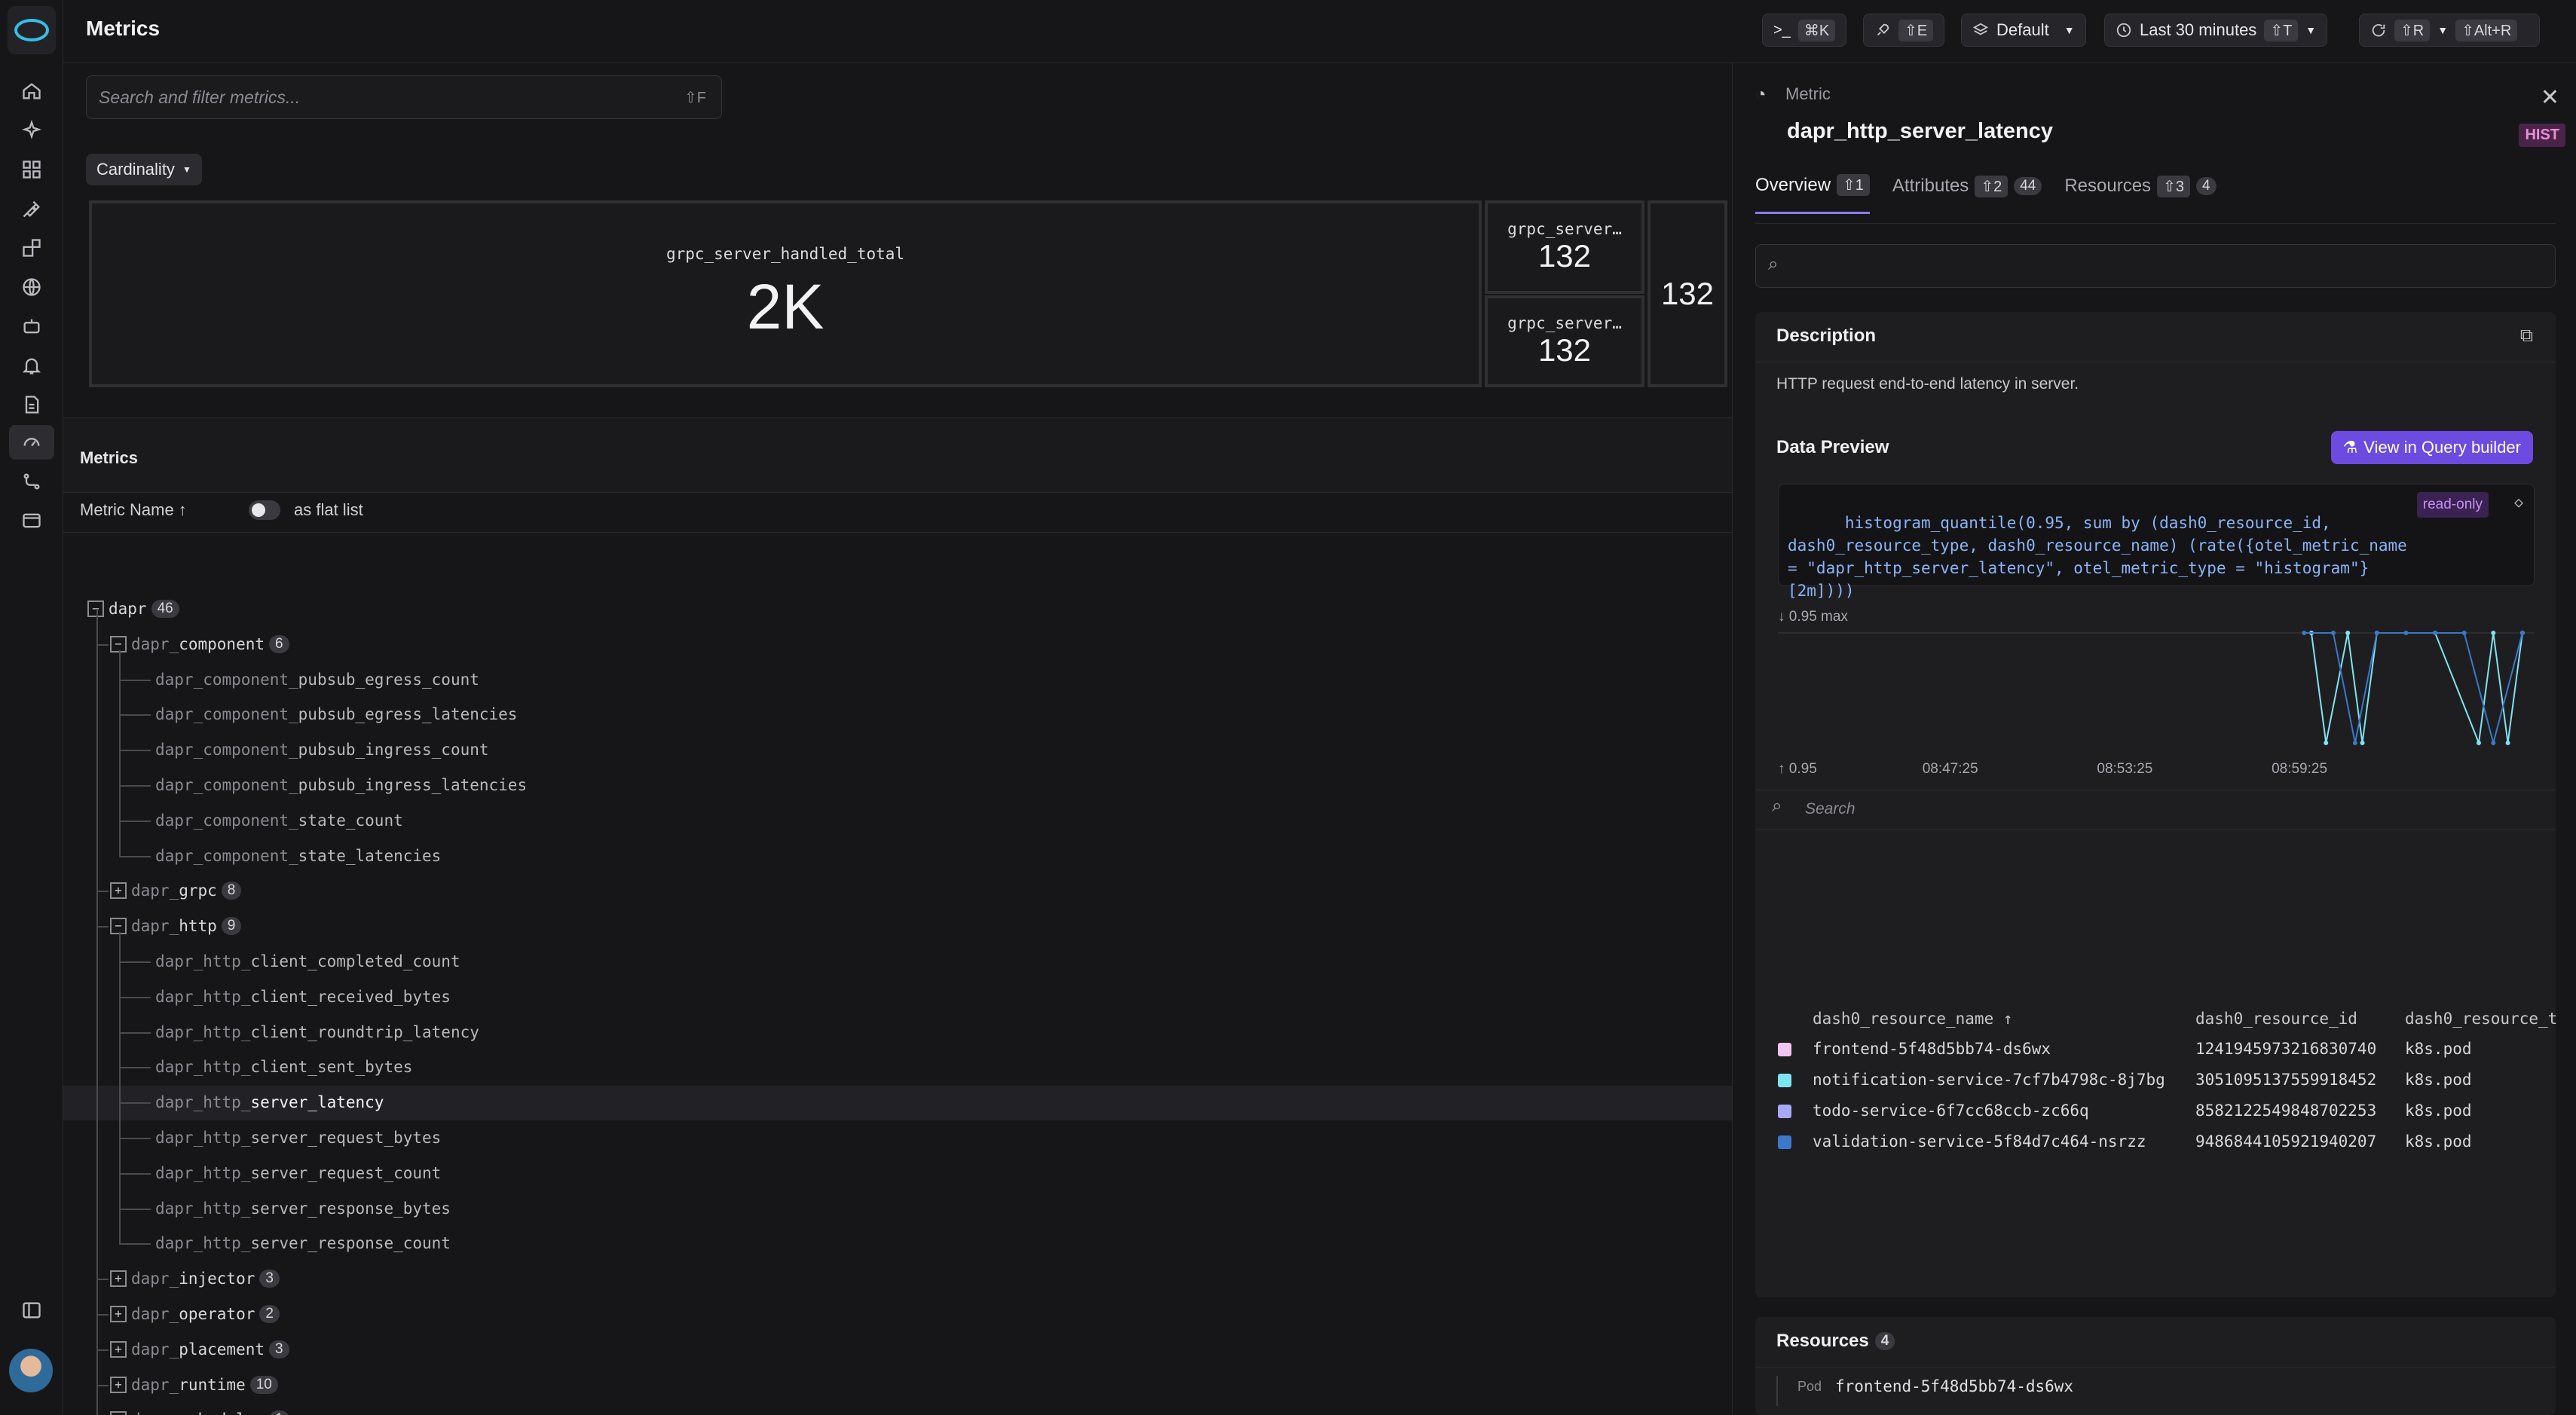 Image resolution: width=2576 pixels, height=1415 pixels. I want to click on tree-item: dapr_http_server_request_count, so click(898, 1174).